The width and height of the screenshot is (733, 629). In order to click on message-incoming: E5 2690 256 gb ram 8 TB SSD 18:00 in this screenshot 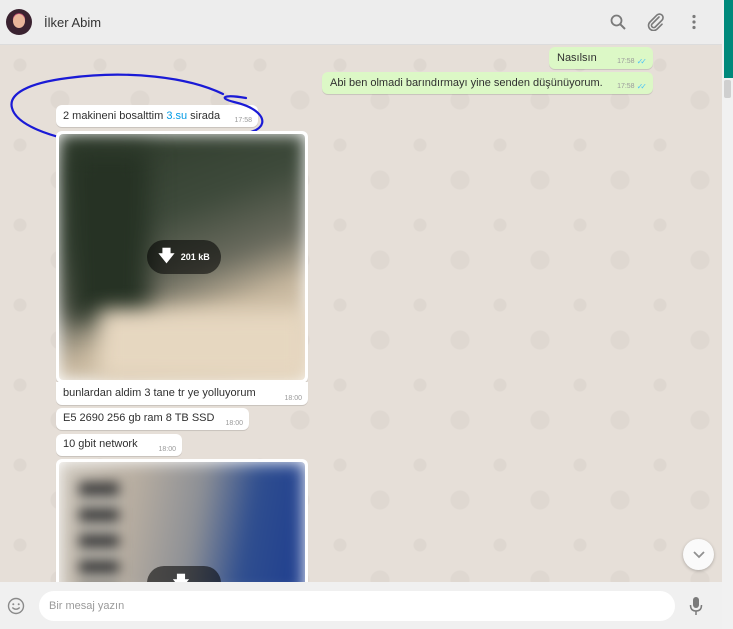, I will do `click(152, 419)`.